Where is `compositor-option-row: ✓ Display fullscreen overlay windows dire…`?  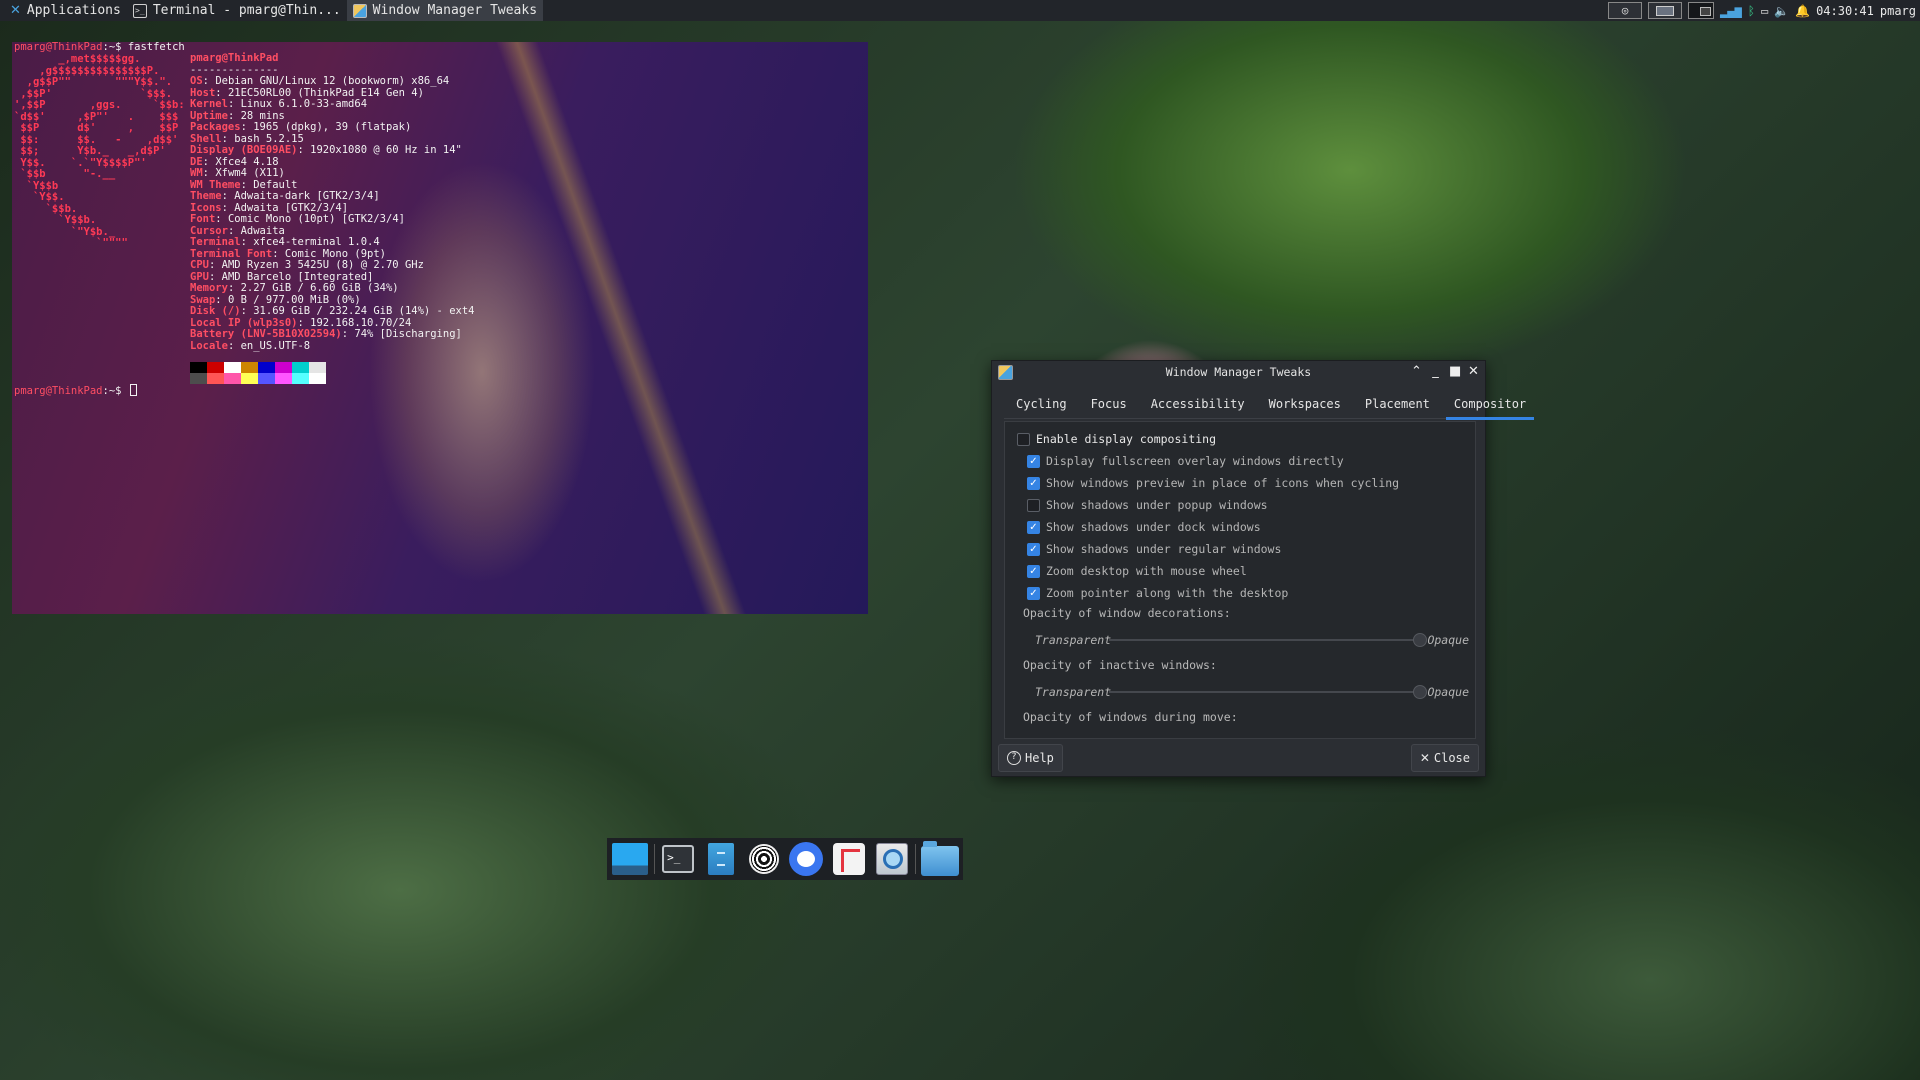
compositor-option-row: ✓ Display fullscreen overlay windows dire… is located at coordinates (1185, 461).